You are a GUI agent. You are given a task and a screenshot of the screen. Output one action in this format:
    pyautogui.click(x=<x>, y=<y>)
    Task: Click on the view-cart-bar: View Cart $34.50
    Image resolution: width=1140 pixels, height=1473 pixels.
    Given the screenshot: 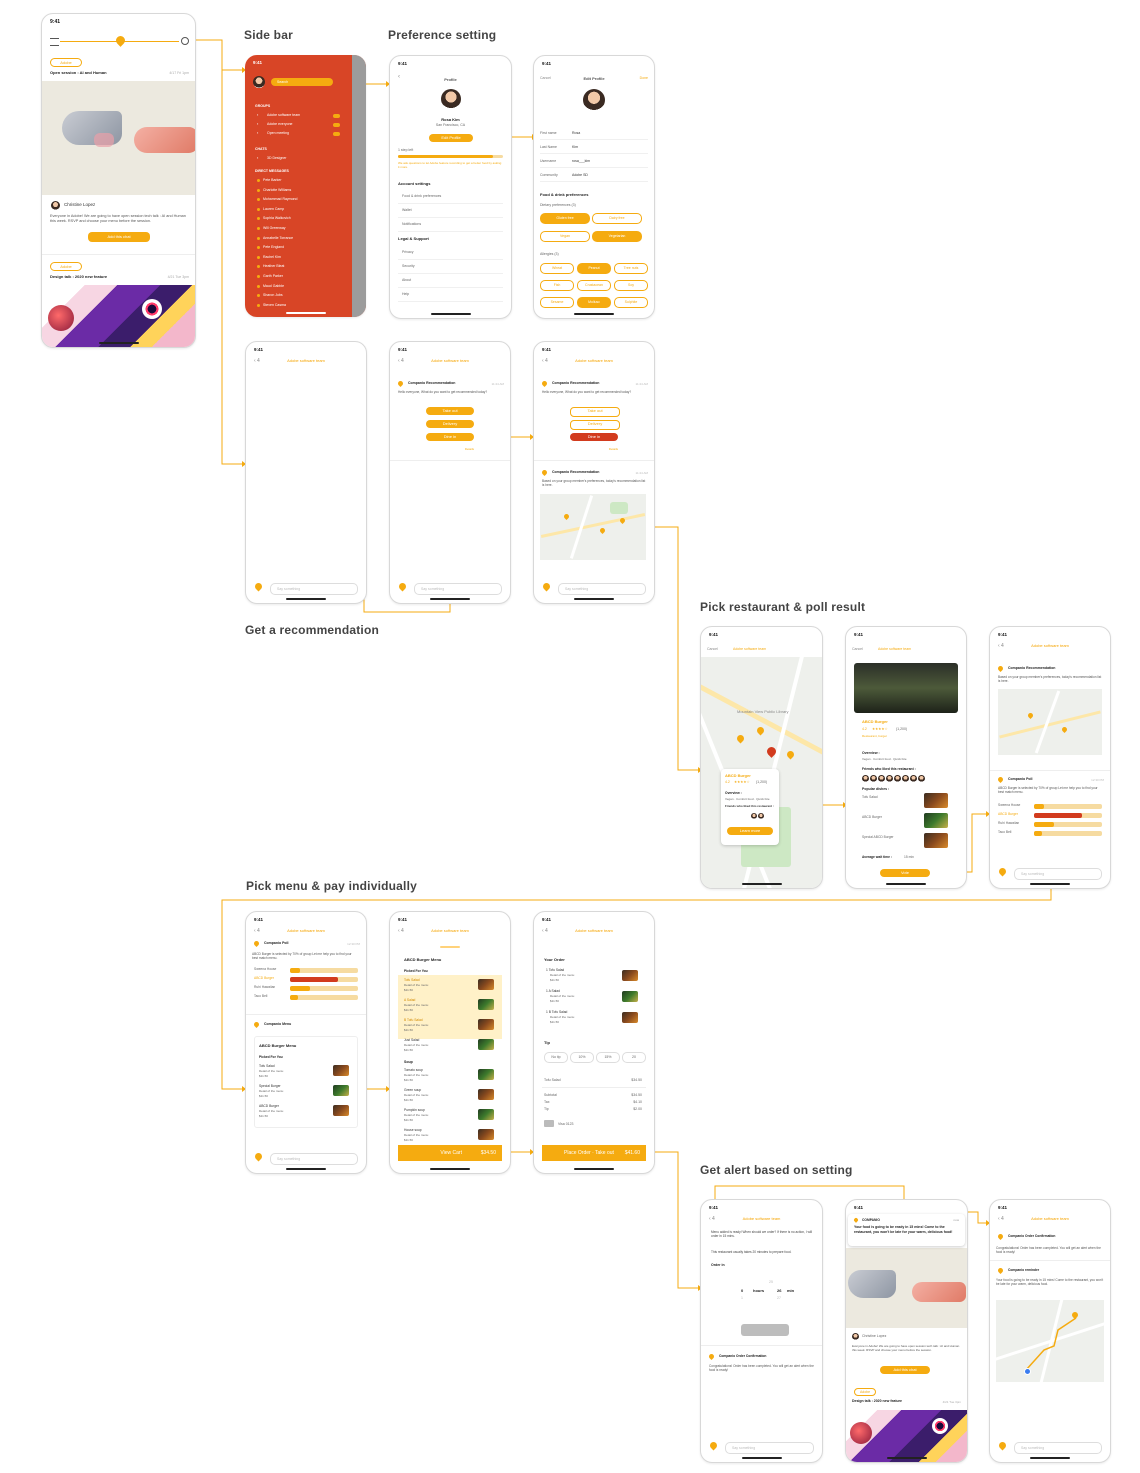 What is the action you would take?
    pyautogui.click(x=450, y=1153)
    